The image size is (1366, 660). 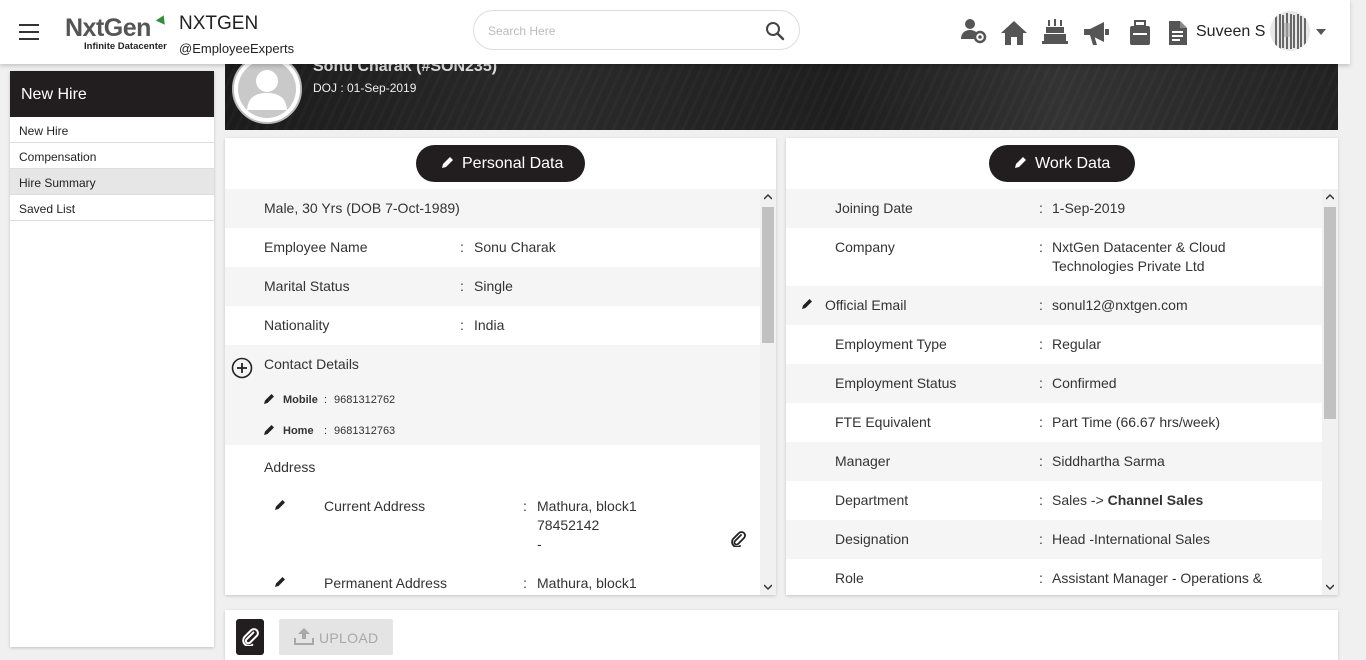 I want to click on cake-icon, so click(x=1055, y=31).